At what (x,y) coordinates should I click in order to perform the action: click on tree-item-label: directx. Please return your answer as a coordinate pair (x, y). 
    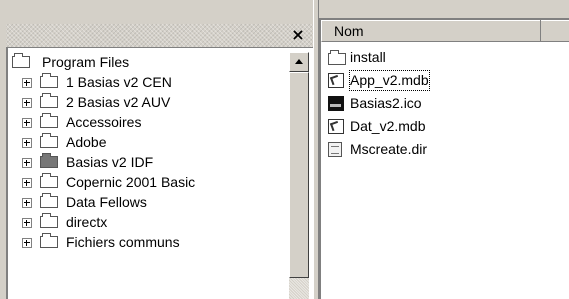
    Looking at the image, I should click on (87, 222).